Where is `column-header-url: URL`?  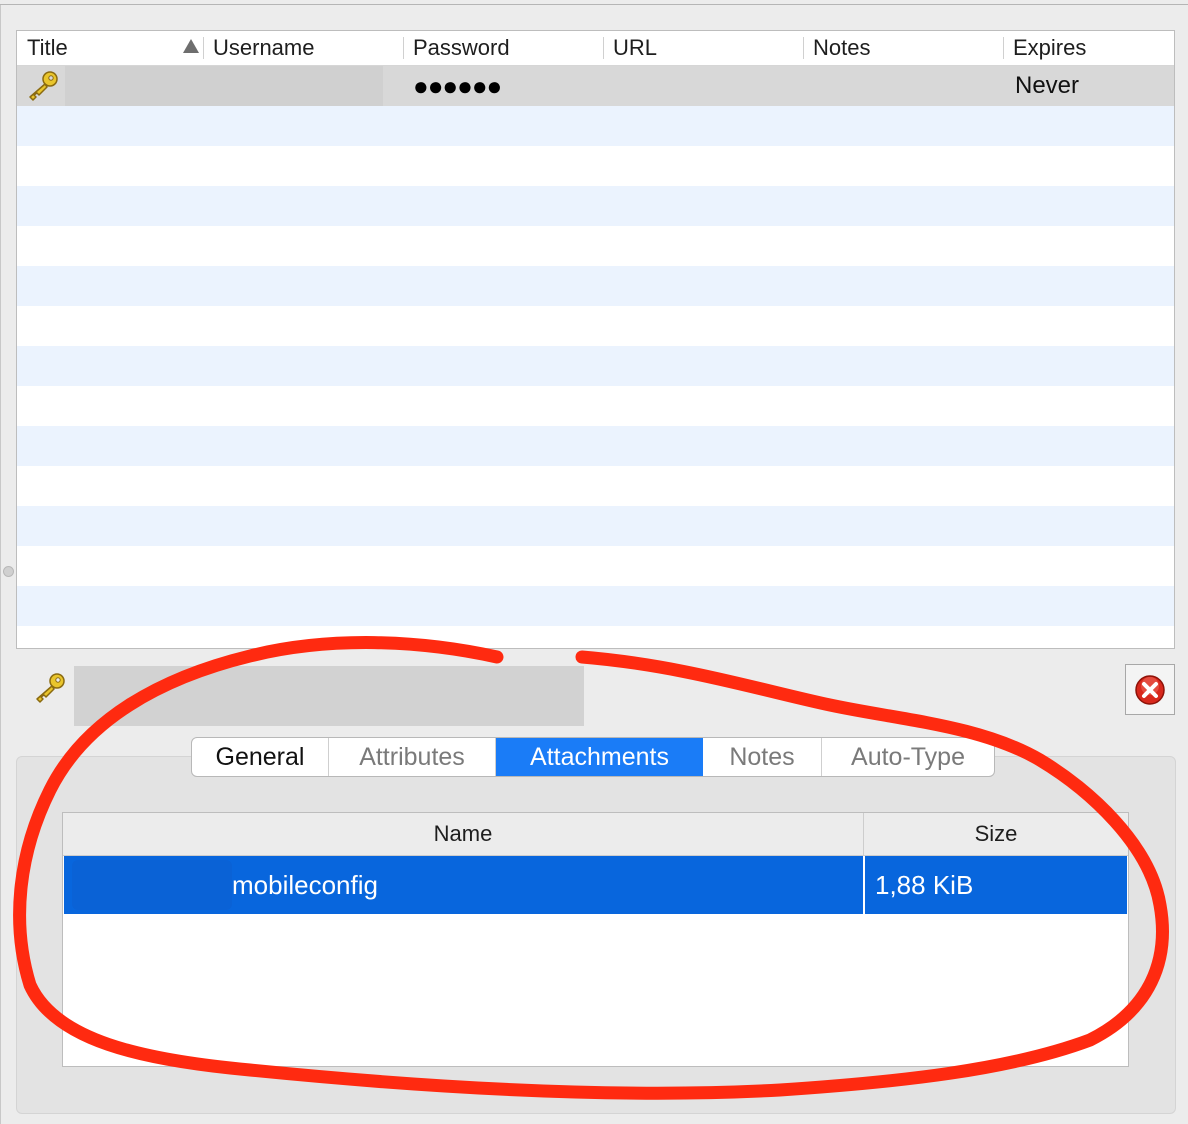 column-header-url: URL is located at coordinates (708, 48).